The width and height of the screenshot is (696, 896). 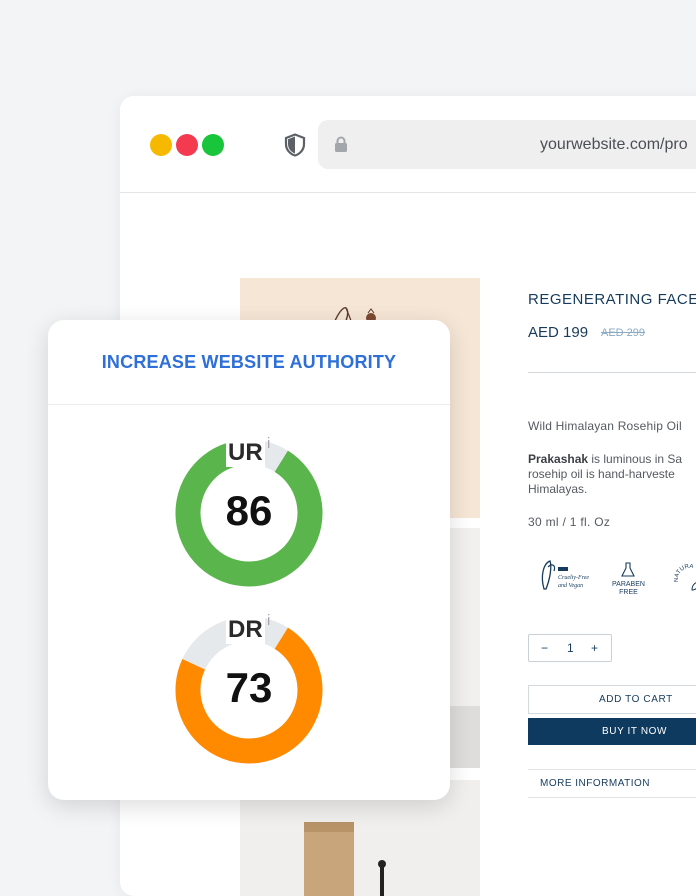 What do you see at coordinates (249, 404) in the screenshot?
I see `card-divider` at bounding box center [249, 404].